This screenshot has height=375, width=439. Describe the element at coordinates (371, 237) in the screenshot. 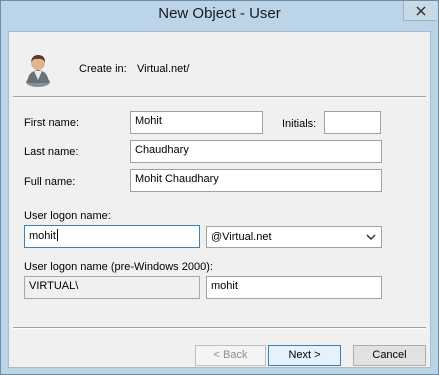

I see `chevron-down-icon` at that location.